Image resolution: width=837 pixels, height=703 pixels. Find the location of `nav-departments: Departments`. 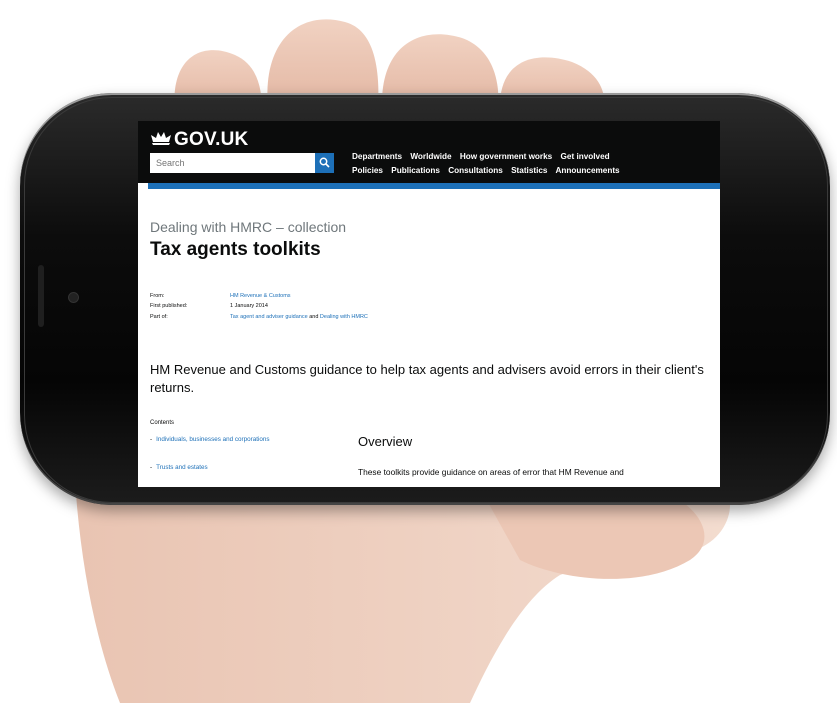

nav-departments: Departments is located at coordinates (377, 156).